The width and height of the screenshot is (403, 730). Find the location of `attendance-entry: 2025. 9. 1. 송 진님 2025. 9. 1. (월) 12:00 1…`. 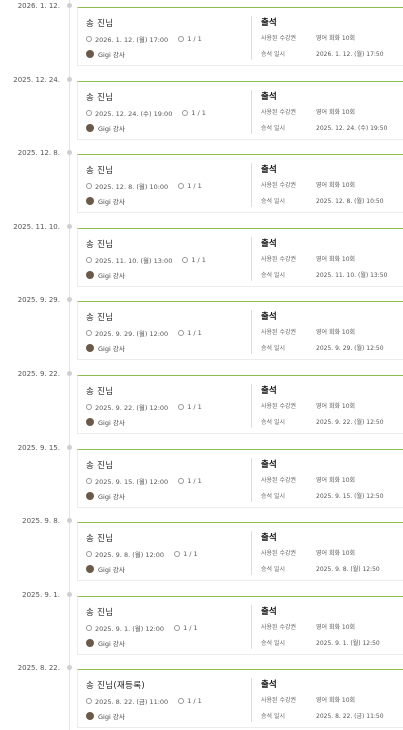

attendance-entry: 2025. 9. 1. 송 진님 2025. 9. 1. (월) 12:00 1… is located at coordinates (201, 628).